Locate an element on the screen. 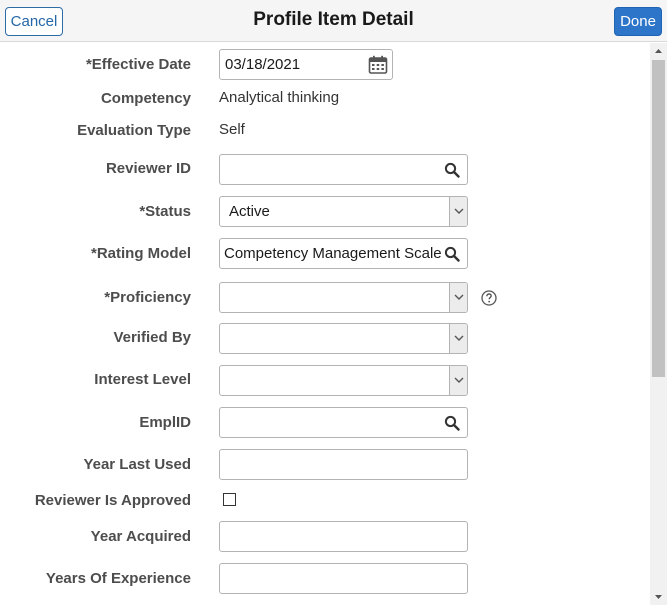 The height and width of the screenshot is (605, 667). proficiency-select is located at coordinates (343, 297).